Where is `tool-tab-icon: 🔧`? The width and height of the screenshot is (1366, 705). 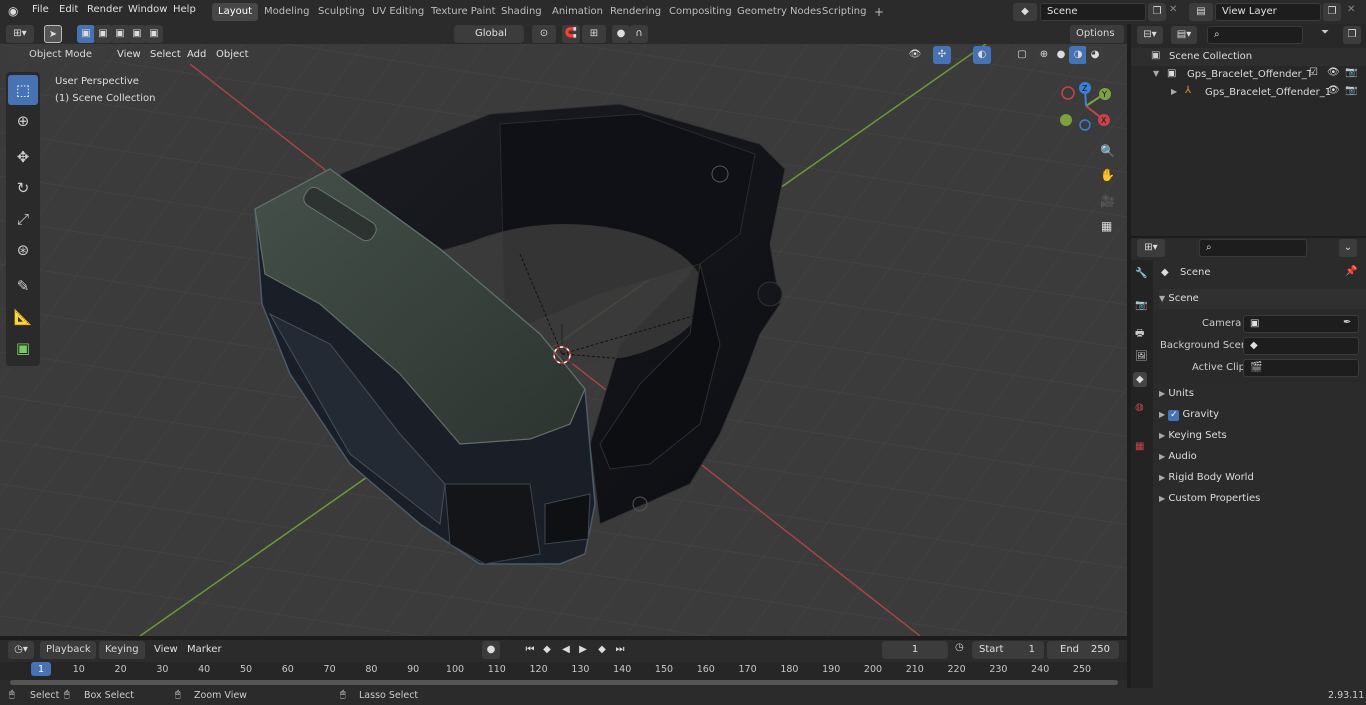
tool-tab-icon: 🔧 is located at coordinates (1141, 273).